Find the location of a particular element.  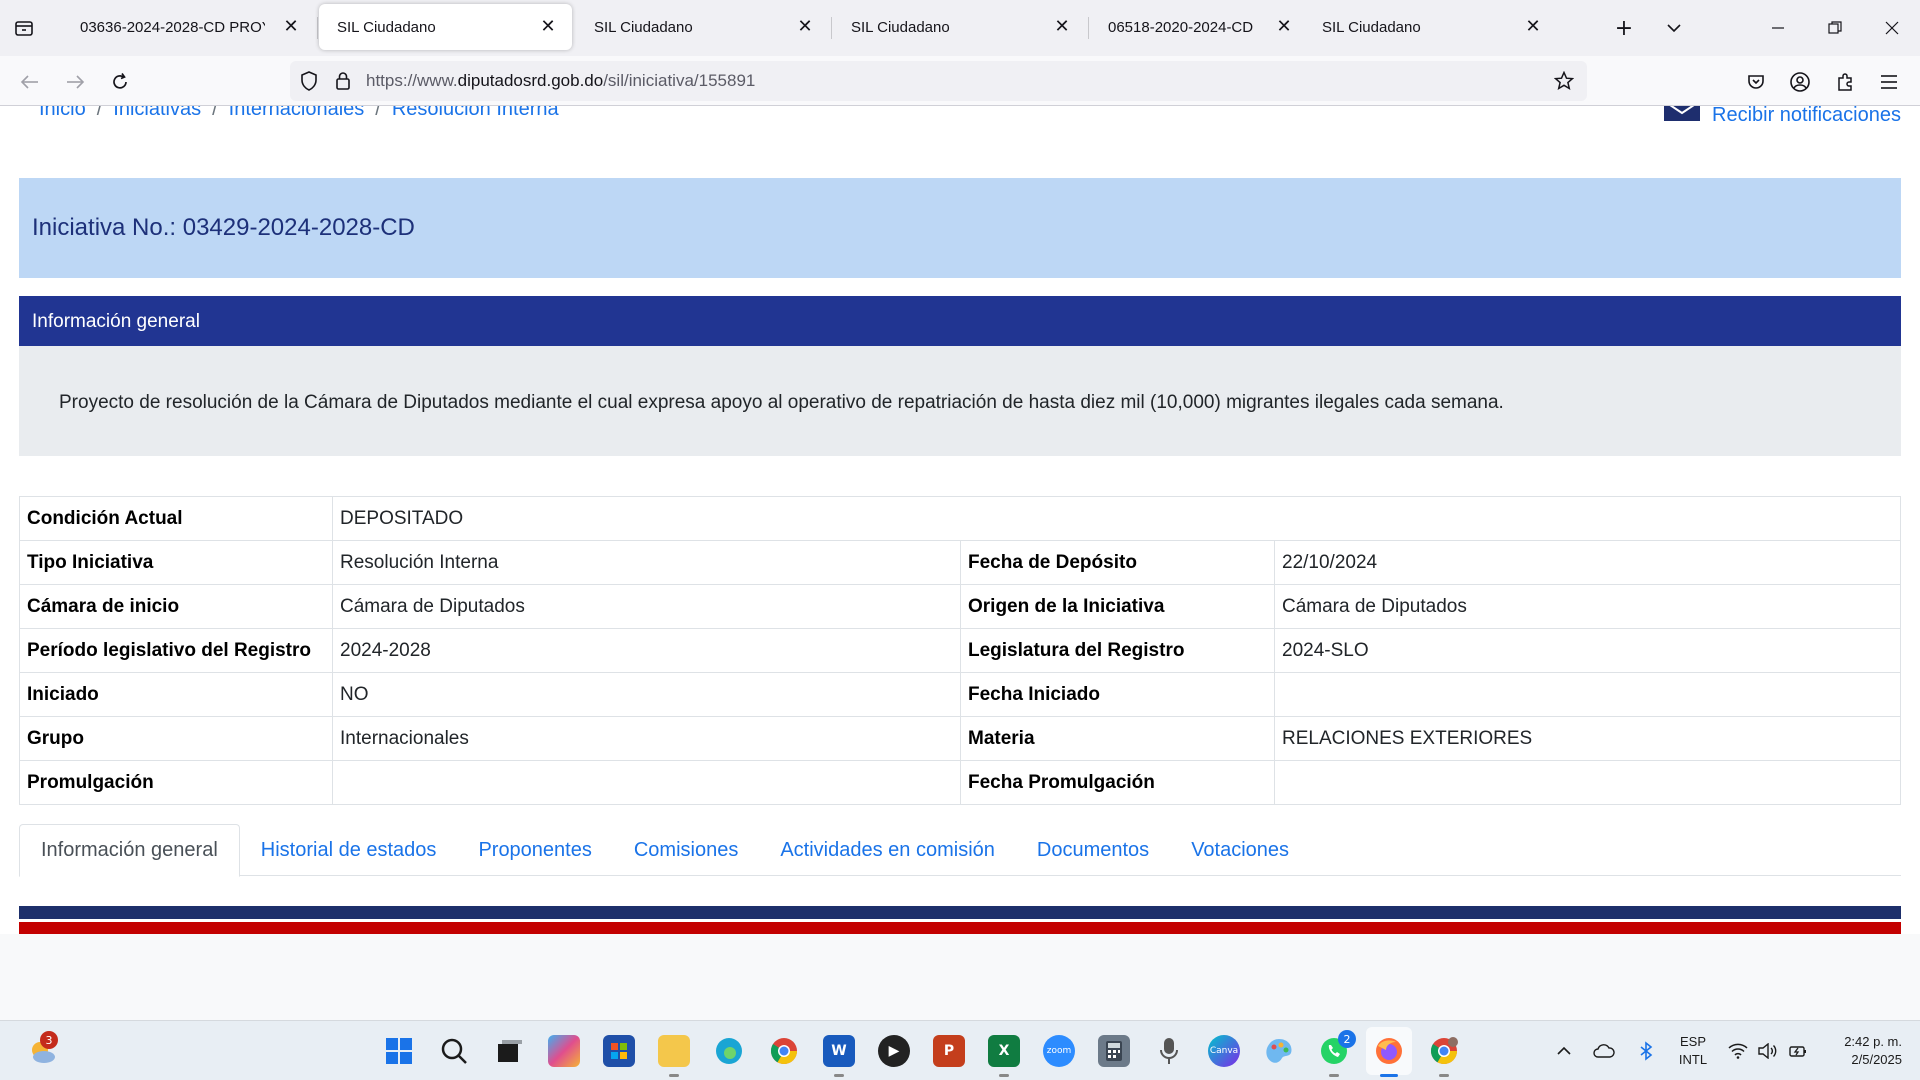

detail-value is located at coordinates (1587, 782).